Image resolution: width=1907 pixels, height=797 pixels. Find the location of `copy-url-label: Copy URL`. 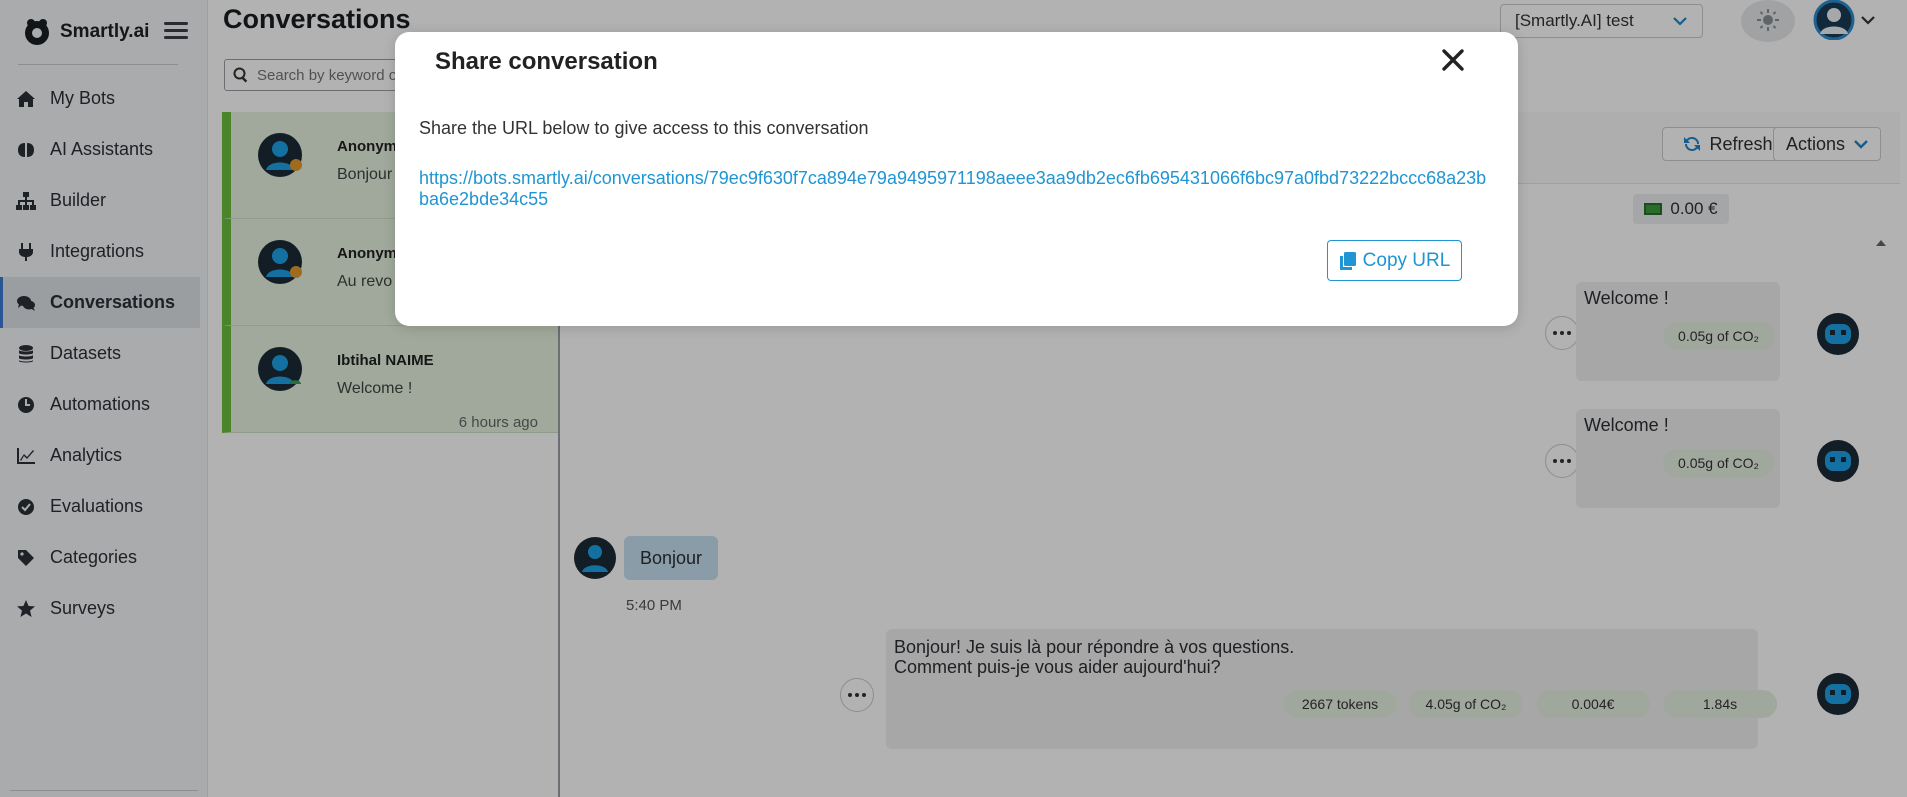

copy-url-label: Copy URL is located at coordinates (1406, 260).